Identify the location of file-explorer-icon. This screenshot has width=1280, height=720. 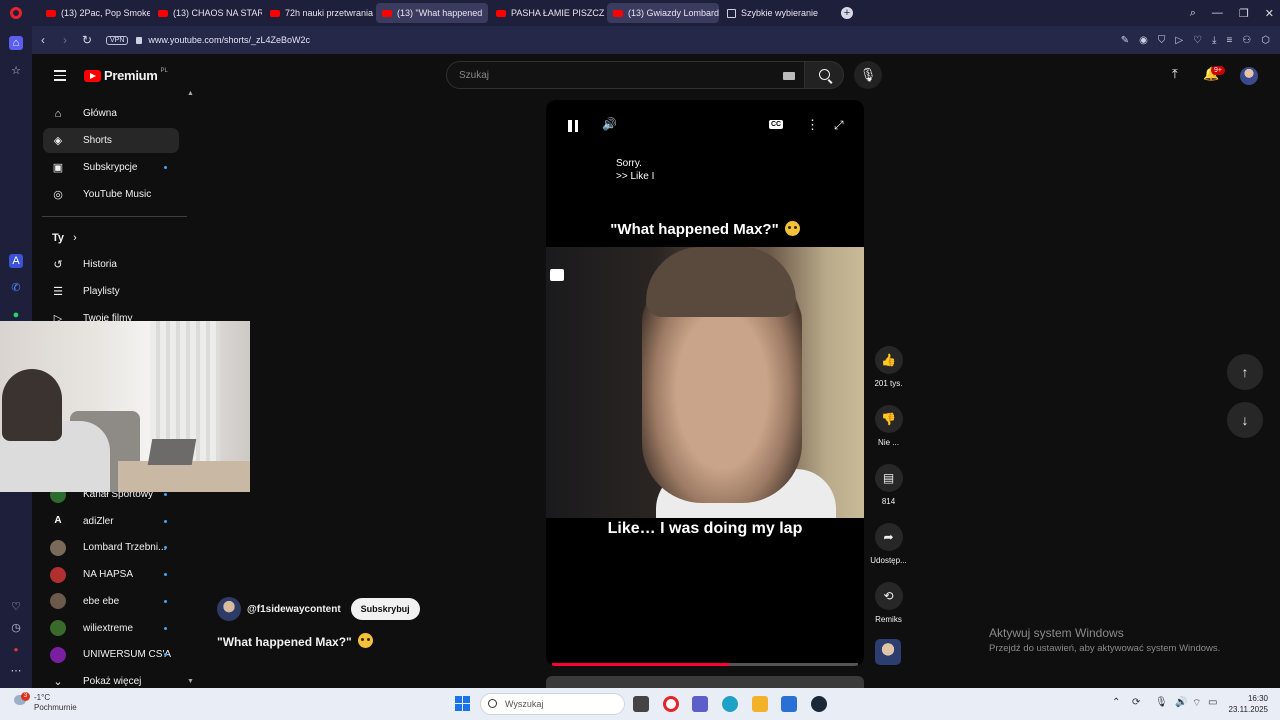
(760, 704).